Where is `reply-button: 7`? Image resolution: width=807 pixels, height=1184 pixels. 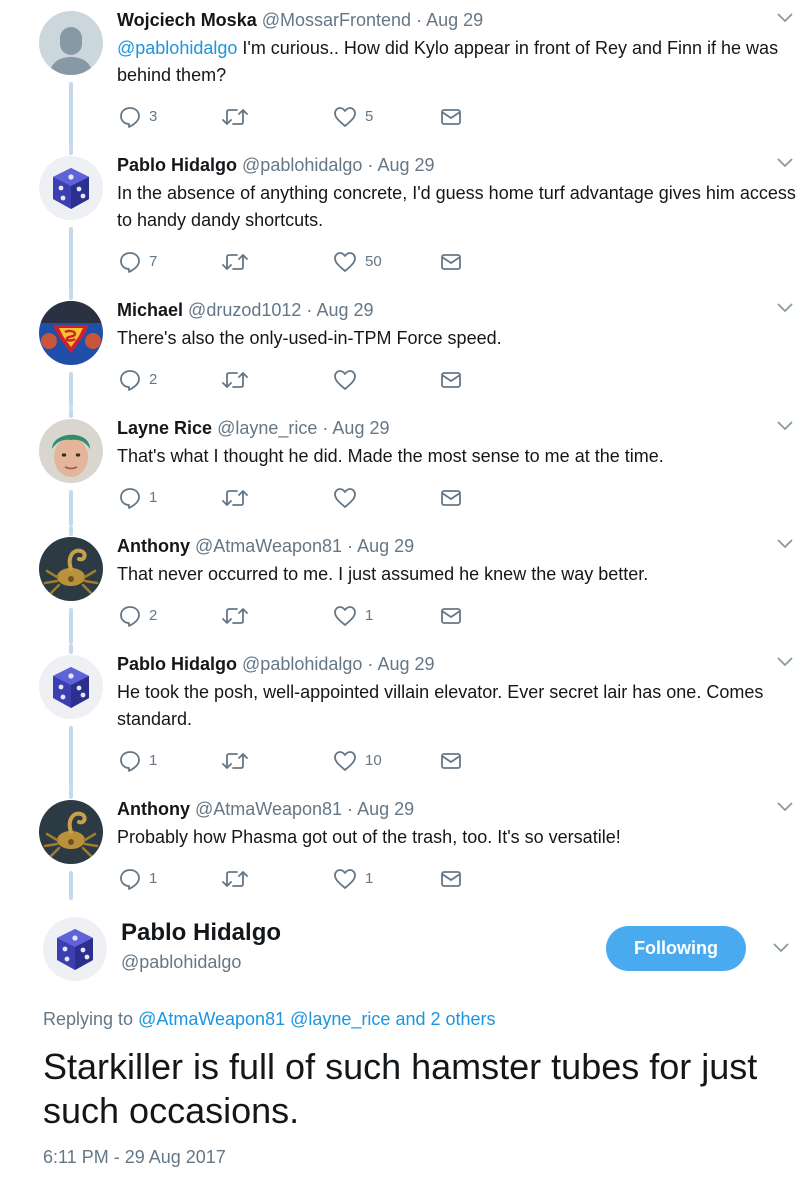
reply-button: 7 is located at coordinates (138, 262).